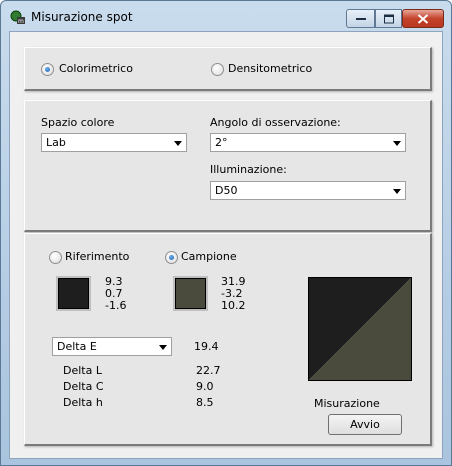 The width and height of the screenshot is (452, 466). I want to click on app-icon: m, so click(17, 17).